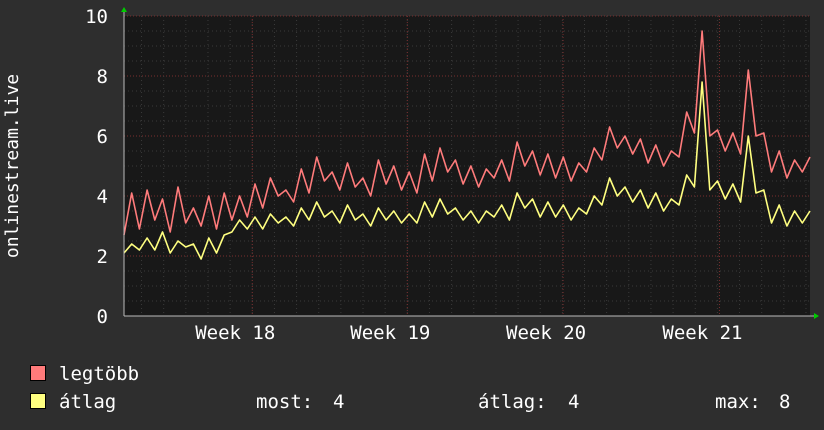  I want to click on y-tick-label: 6, so click(102, 137).